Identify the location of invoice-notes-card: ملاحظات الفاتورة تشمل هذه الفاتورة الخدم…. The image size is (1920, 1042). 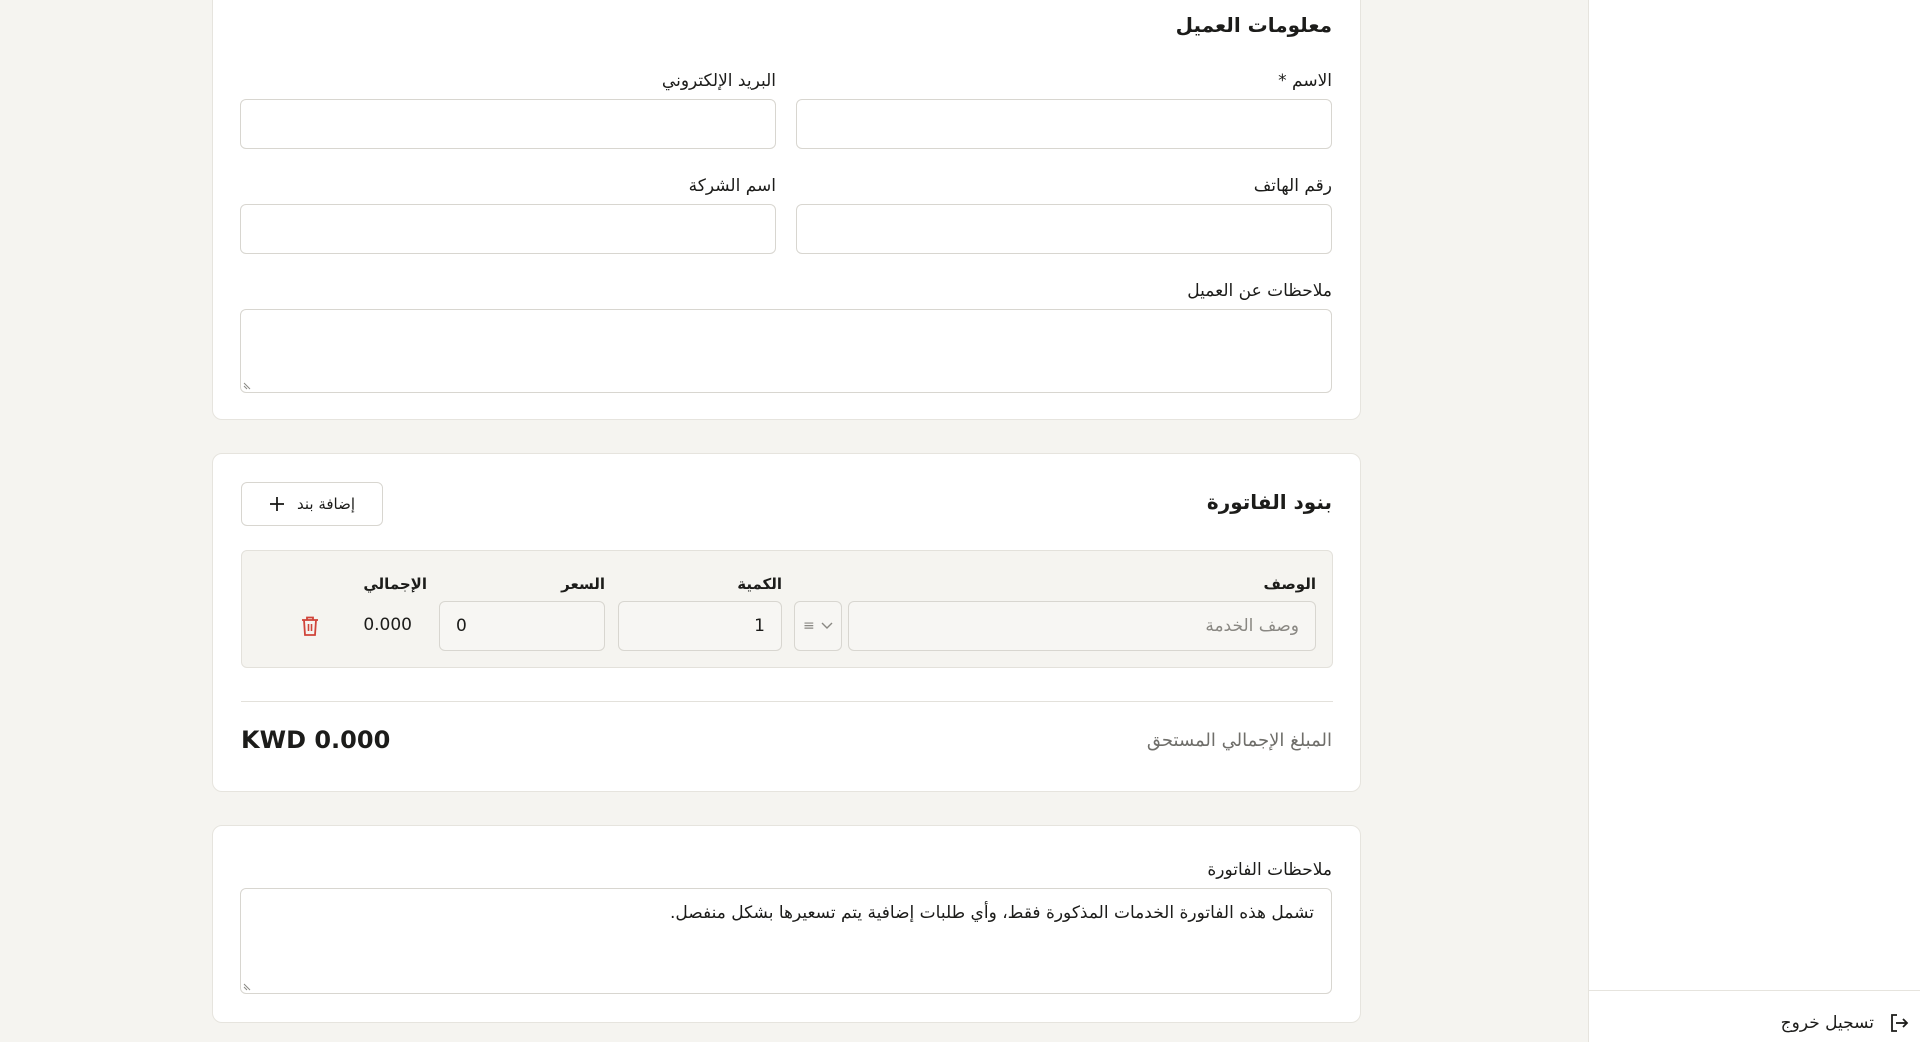
(786, 924).